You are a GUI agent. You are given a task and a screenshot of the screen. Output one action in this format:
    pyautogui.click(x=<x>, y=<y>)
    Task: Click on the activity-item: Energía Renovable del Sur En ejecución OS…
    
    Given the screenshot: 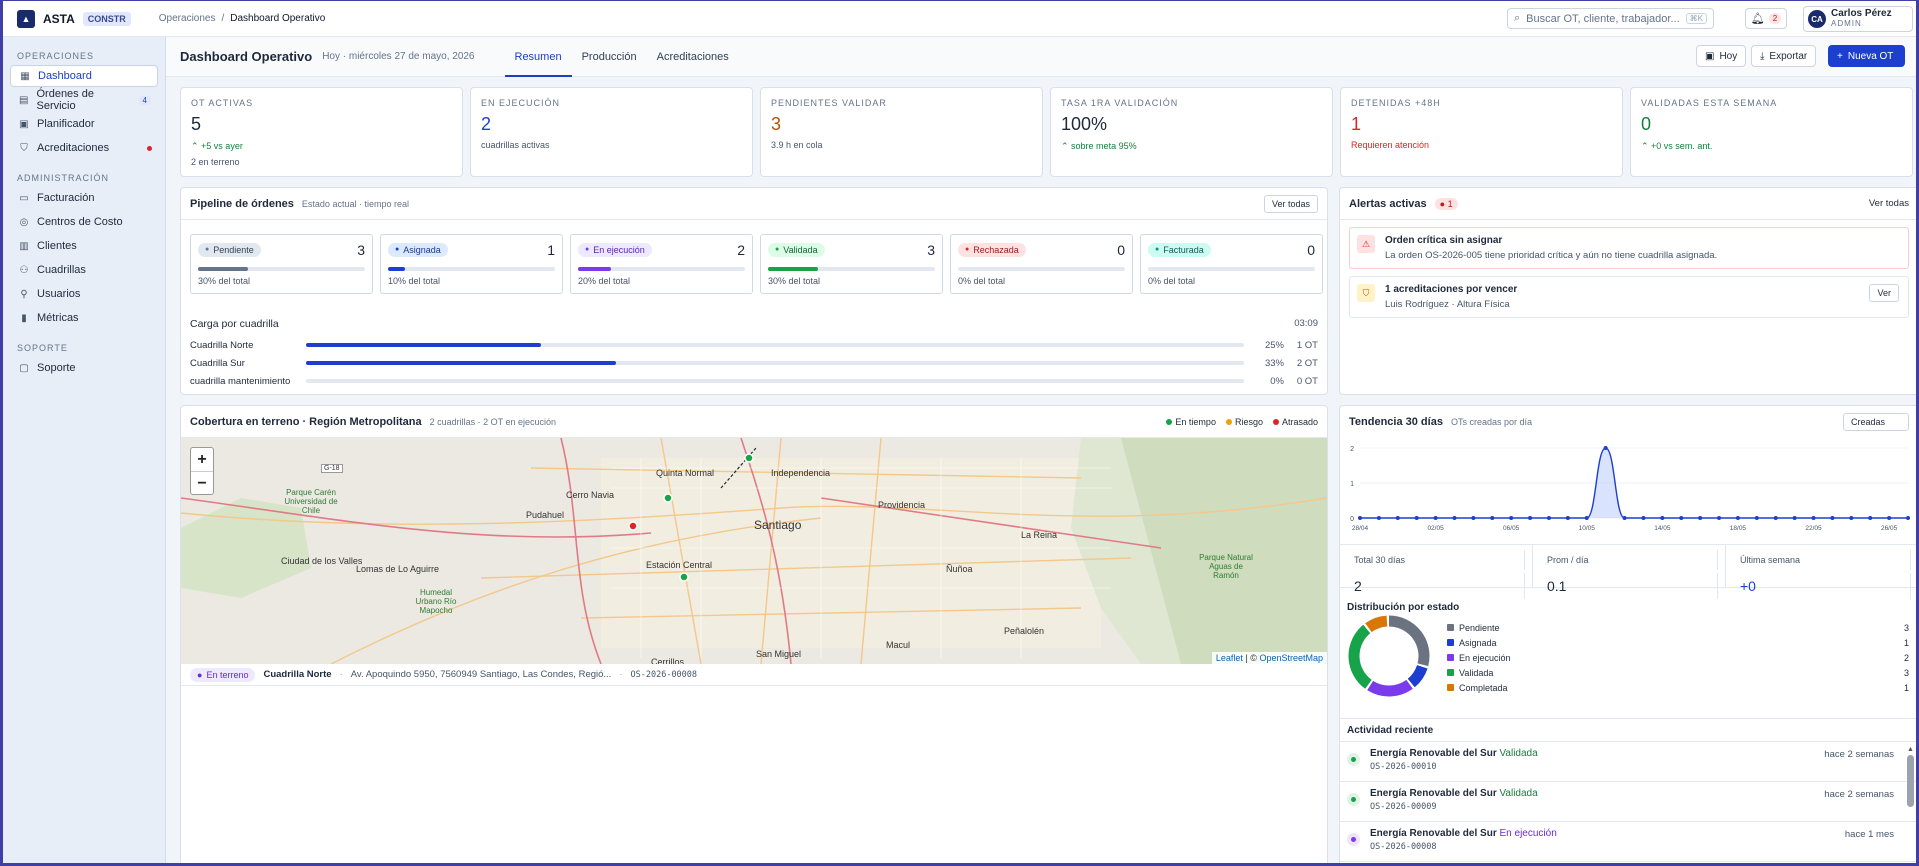 What is the action you would take?
    pyautogui.click(x=1628, y=842)
    